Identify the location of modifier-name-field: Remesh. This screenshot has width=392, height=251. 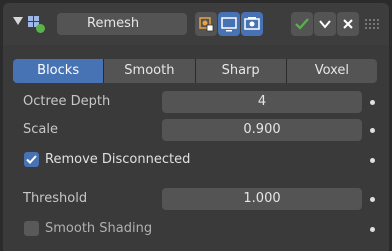
(122, 24).